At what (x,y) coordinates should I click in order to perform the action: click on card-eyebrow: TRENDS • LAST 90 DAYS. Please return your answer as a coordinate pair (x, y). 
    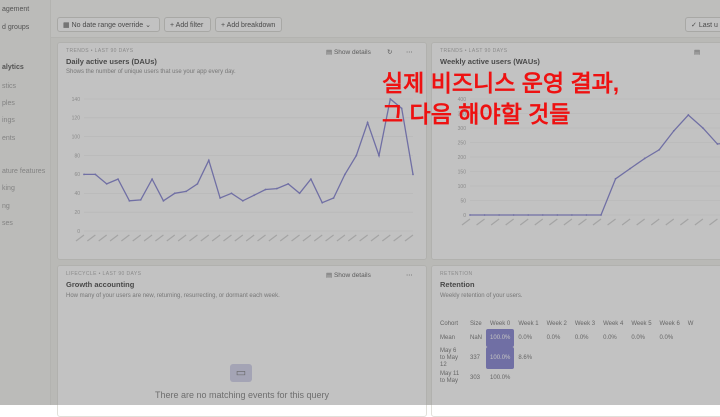
    Looking at the image, I should click on (100, 51).